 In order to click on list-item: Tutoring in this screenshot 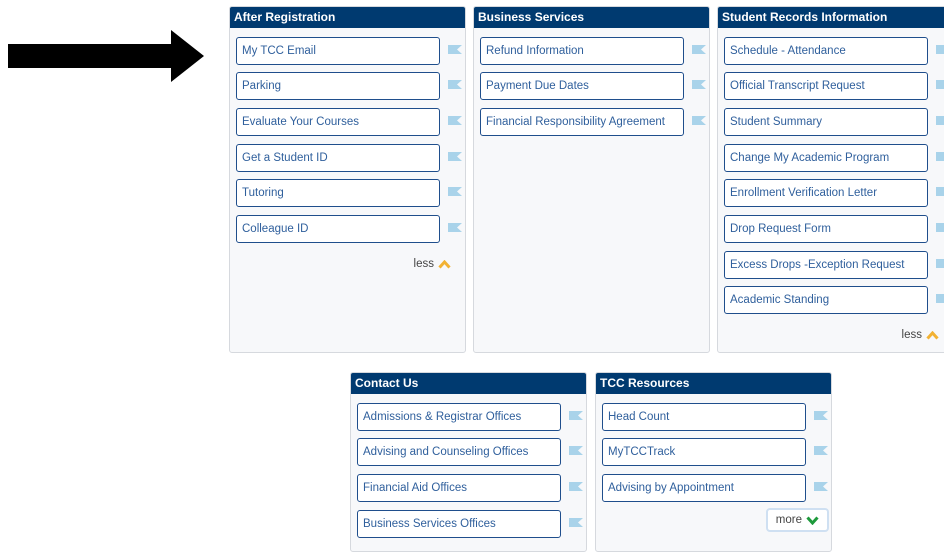, I will do `click(347, 194)`.